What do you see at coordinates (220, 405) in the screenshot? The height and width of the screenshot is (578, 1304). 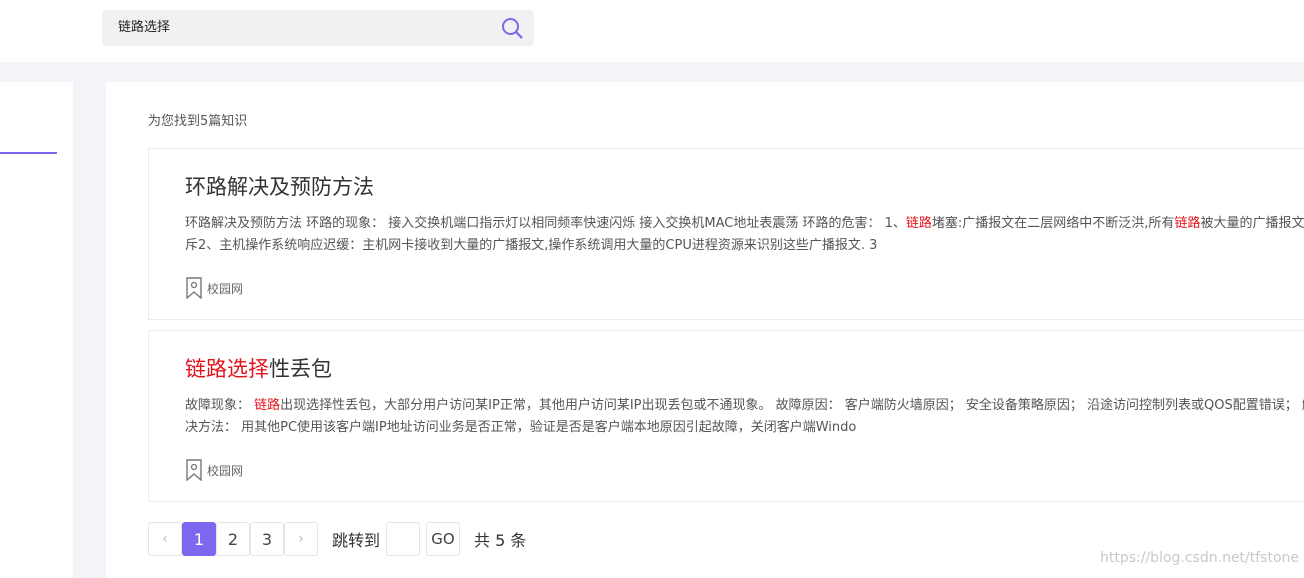 I see `snippet-text: 故障现象：` at bounding box center [220, 405].